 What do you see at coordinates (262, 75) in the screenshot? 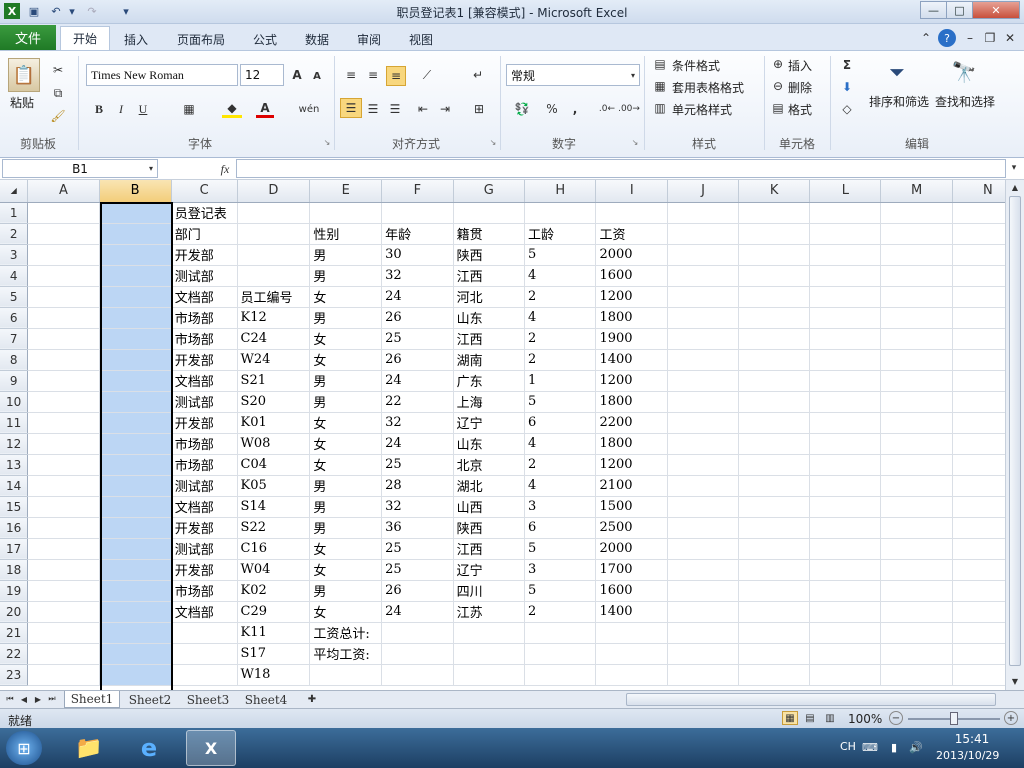
I see `font-size-select: 12` at bounding box center [262, 75].